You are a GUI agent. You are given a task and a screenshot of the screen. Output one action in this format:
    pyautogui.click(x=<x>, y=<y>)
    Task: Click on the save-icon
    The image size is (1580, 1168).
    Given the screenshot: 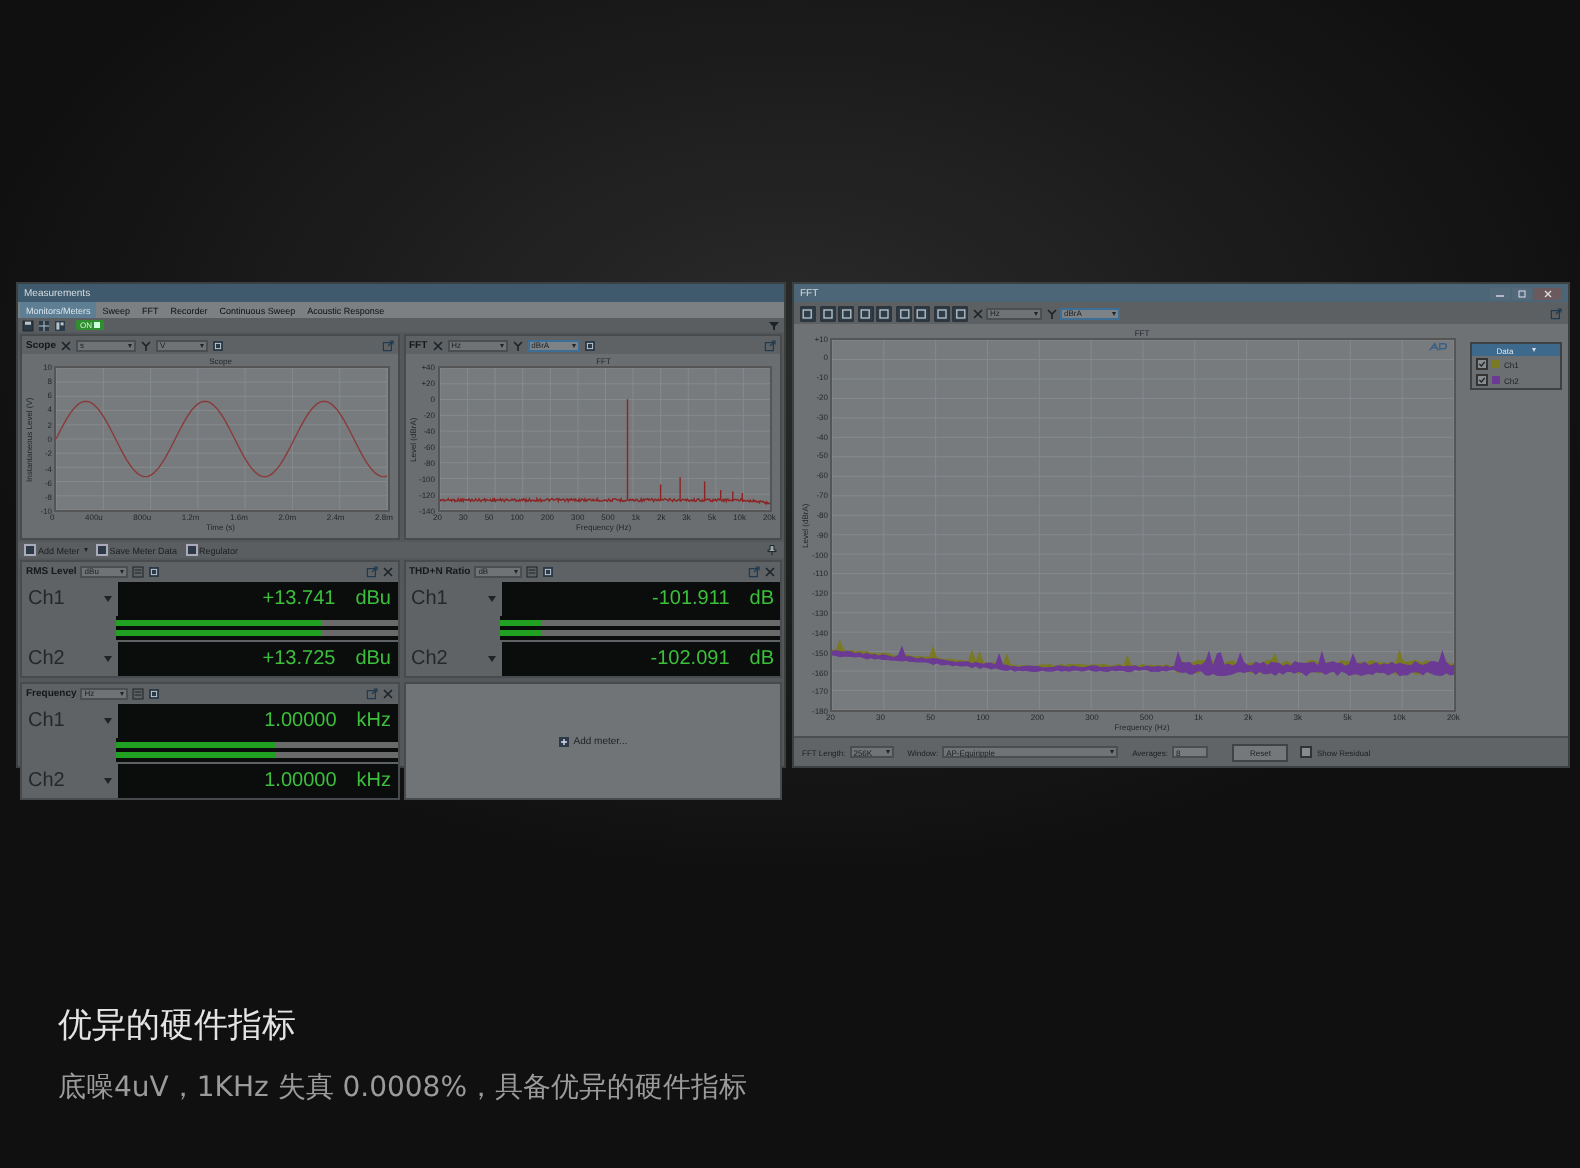 What is the action you would take?
    pyautogui.click(x=28, y=325)
    